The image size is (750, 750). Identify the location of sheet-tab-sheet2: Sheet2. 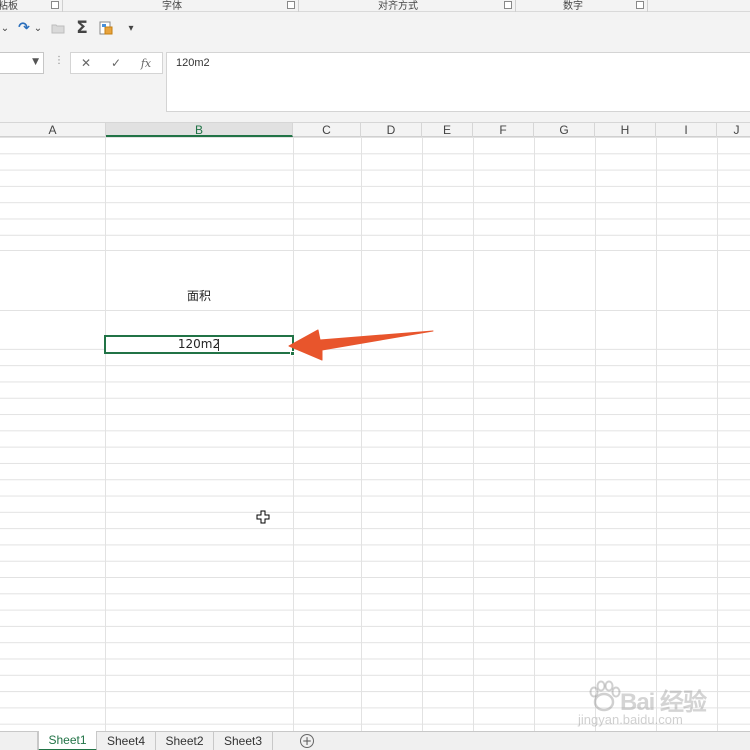
(185, 741).